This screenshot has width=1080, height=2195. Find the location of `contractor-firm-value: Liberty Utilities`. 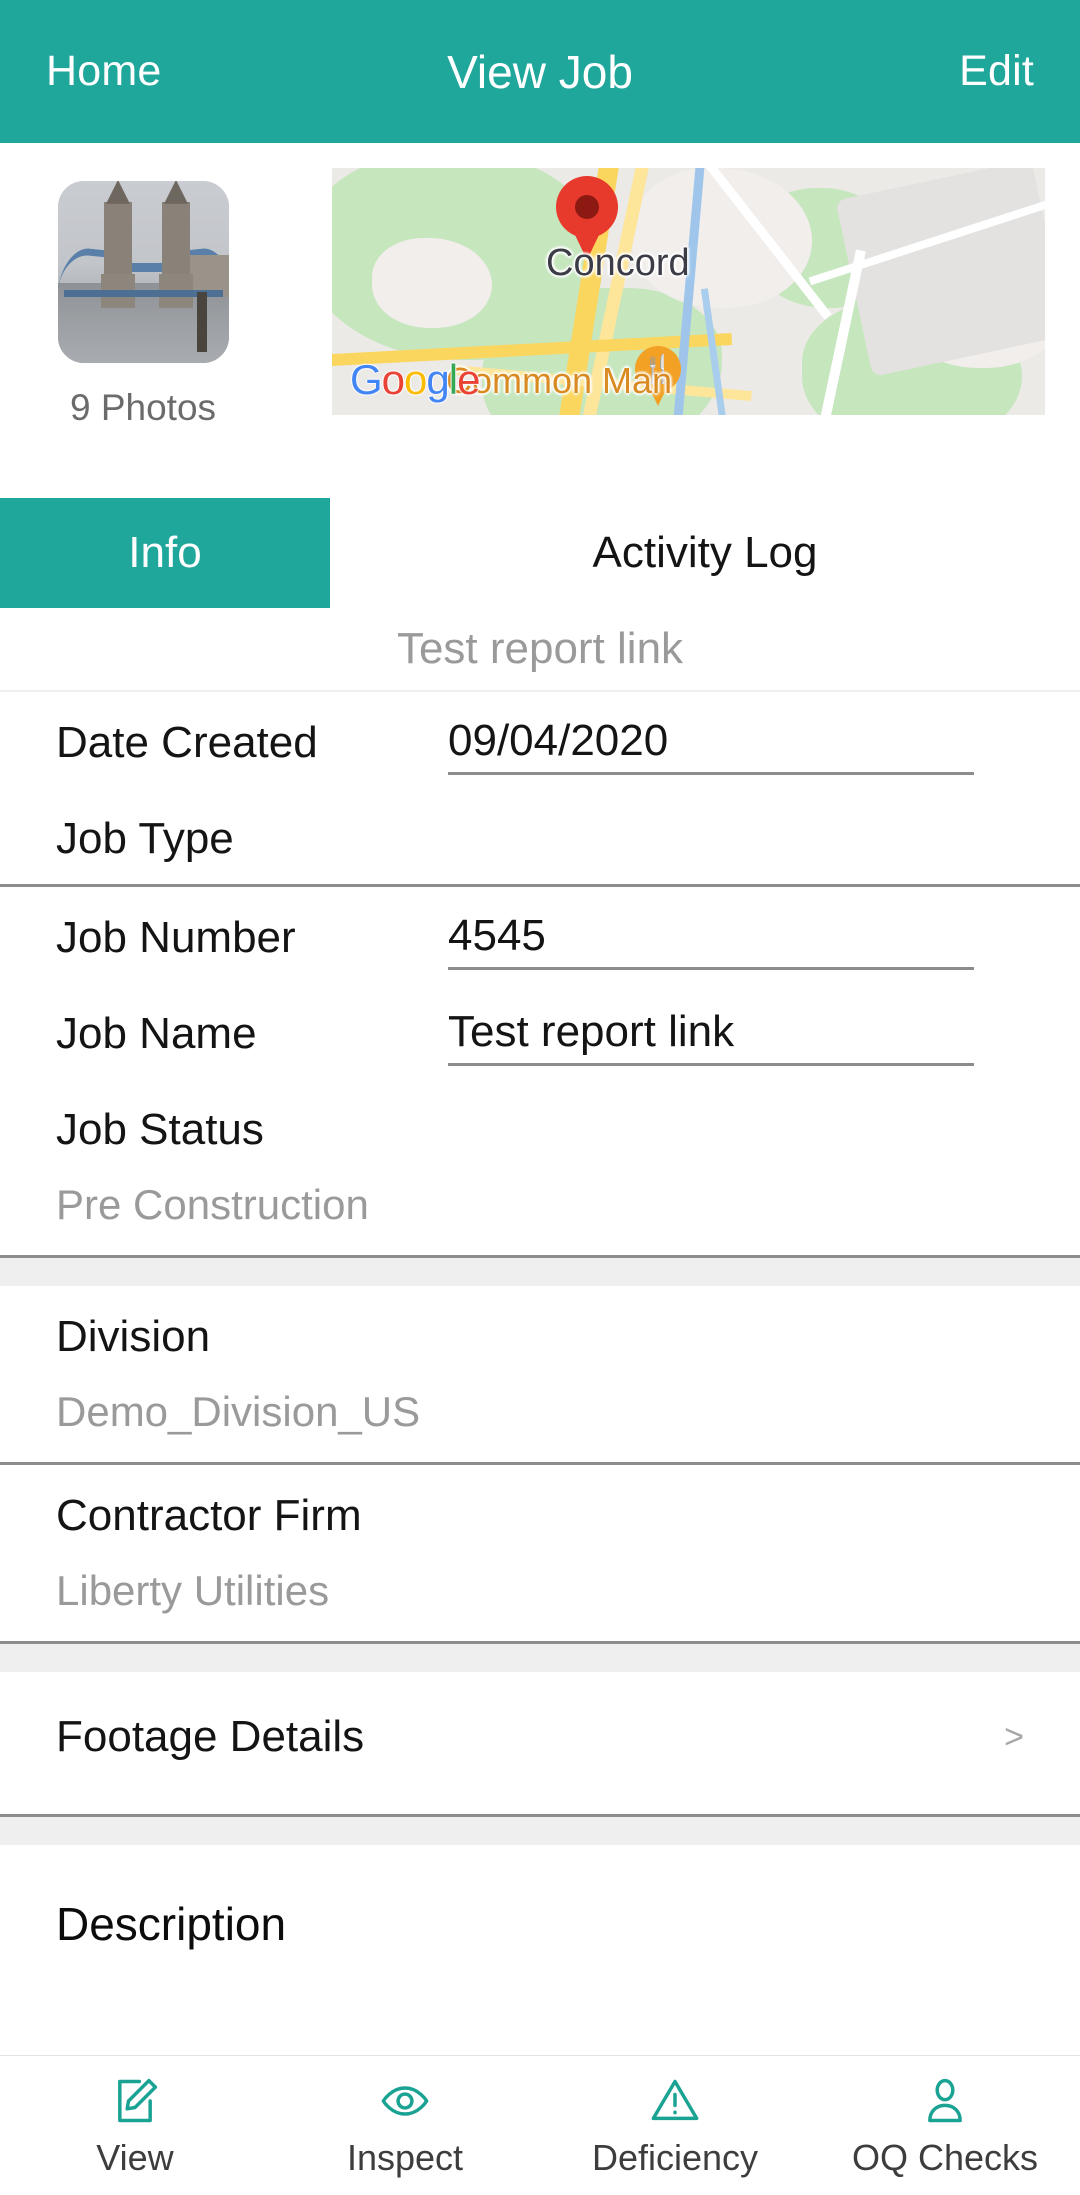

contractor-firm-value: Liberty Utilities is located at coordinates (193, 1590).